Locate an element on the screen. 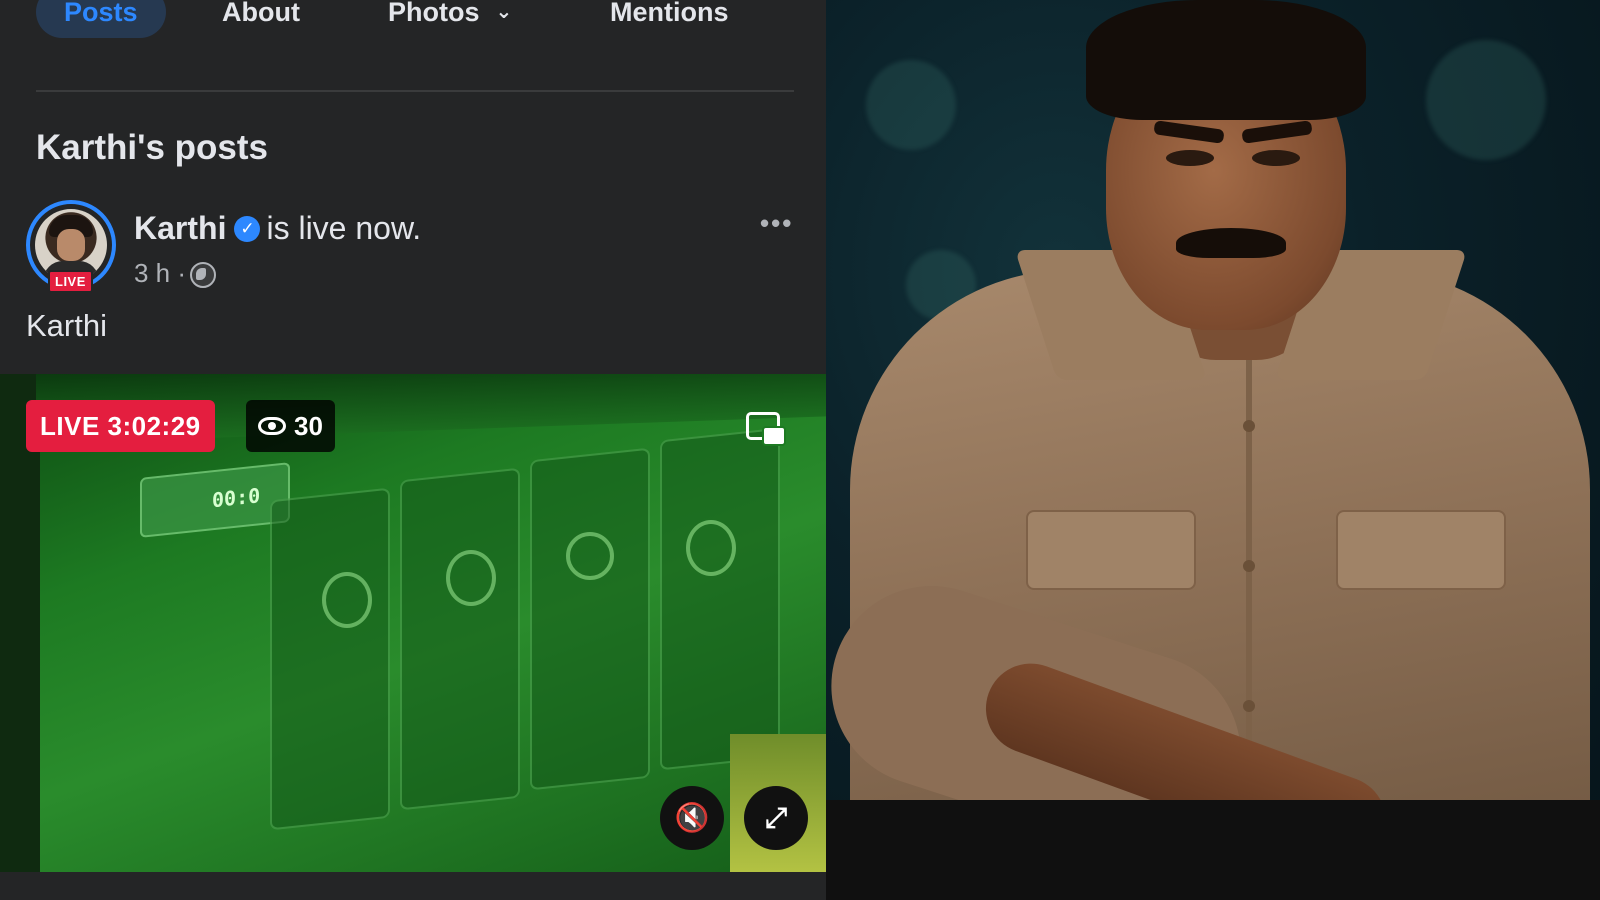 Image resolution: width=1600 pixels, height=900 pixels. viewer-count-badge: 30 is located at coordinates (290, 426).